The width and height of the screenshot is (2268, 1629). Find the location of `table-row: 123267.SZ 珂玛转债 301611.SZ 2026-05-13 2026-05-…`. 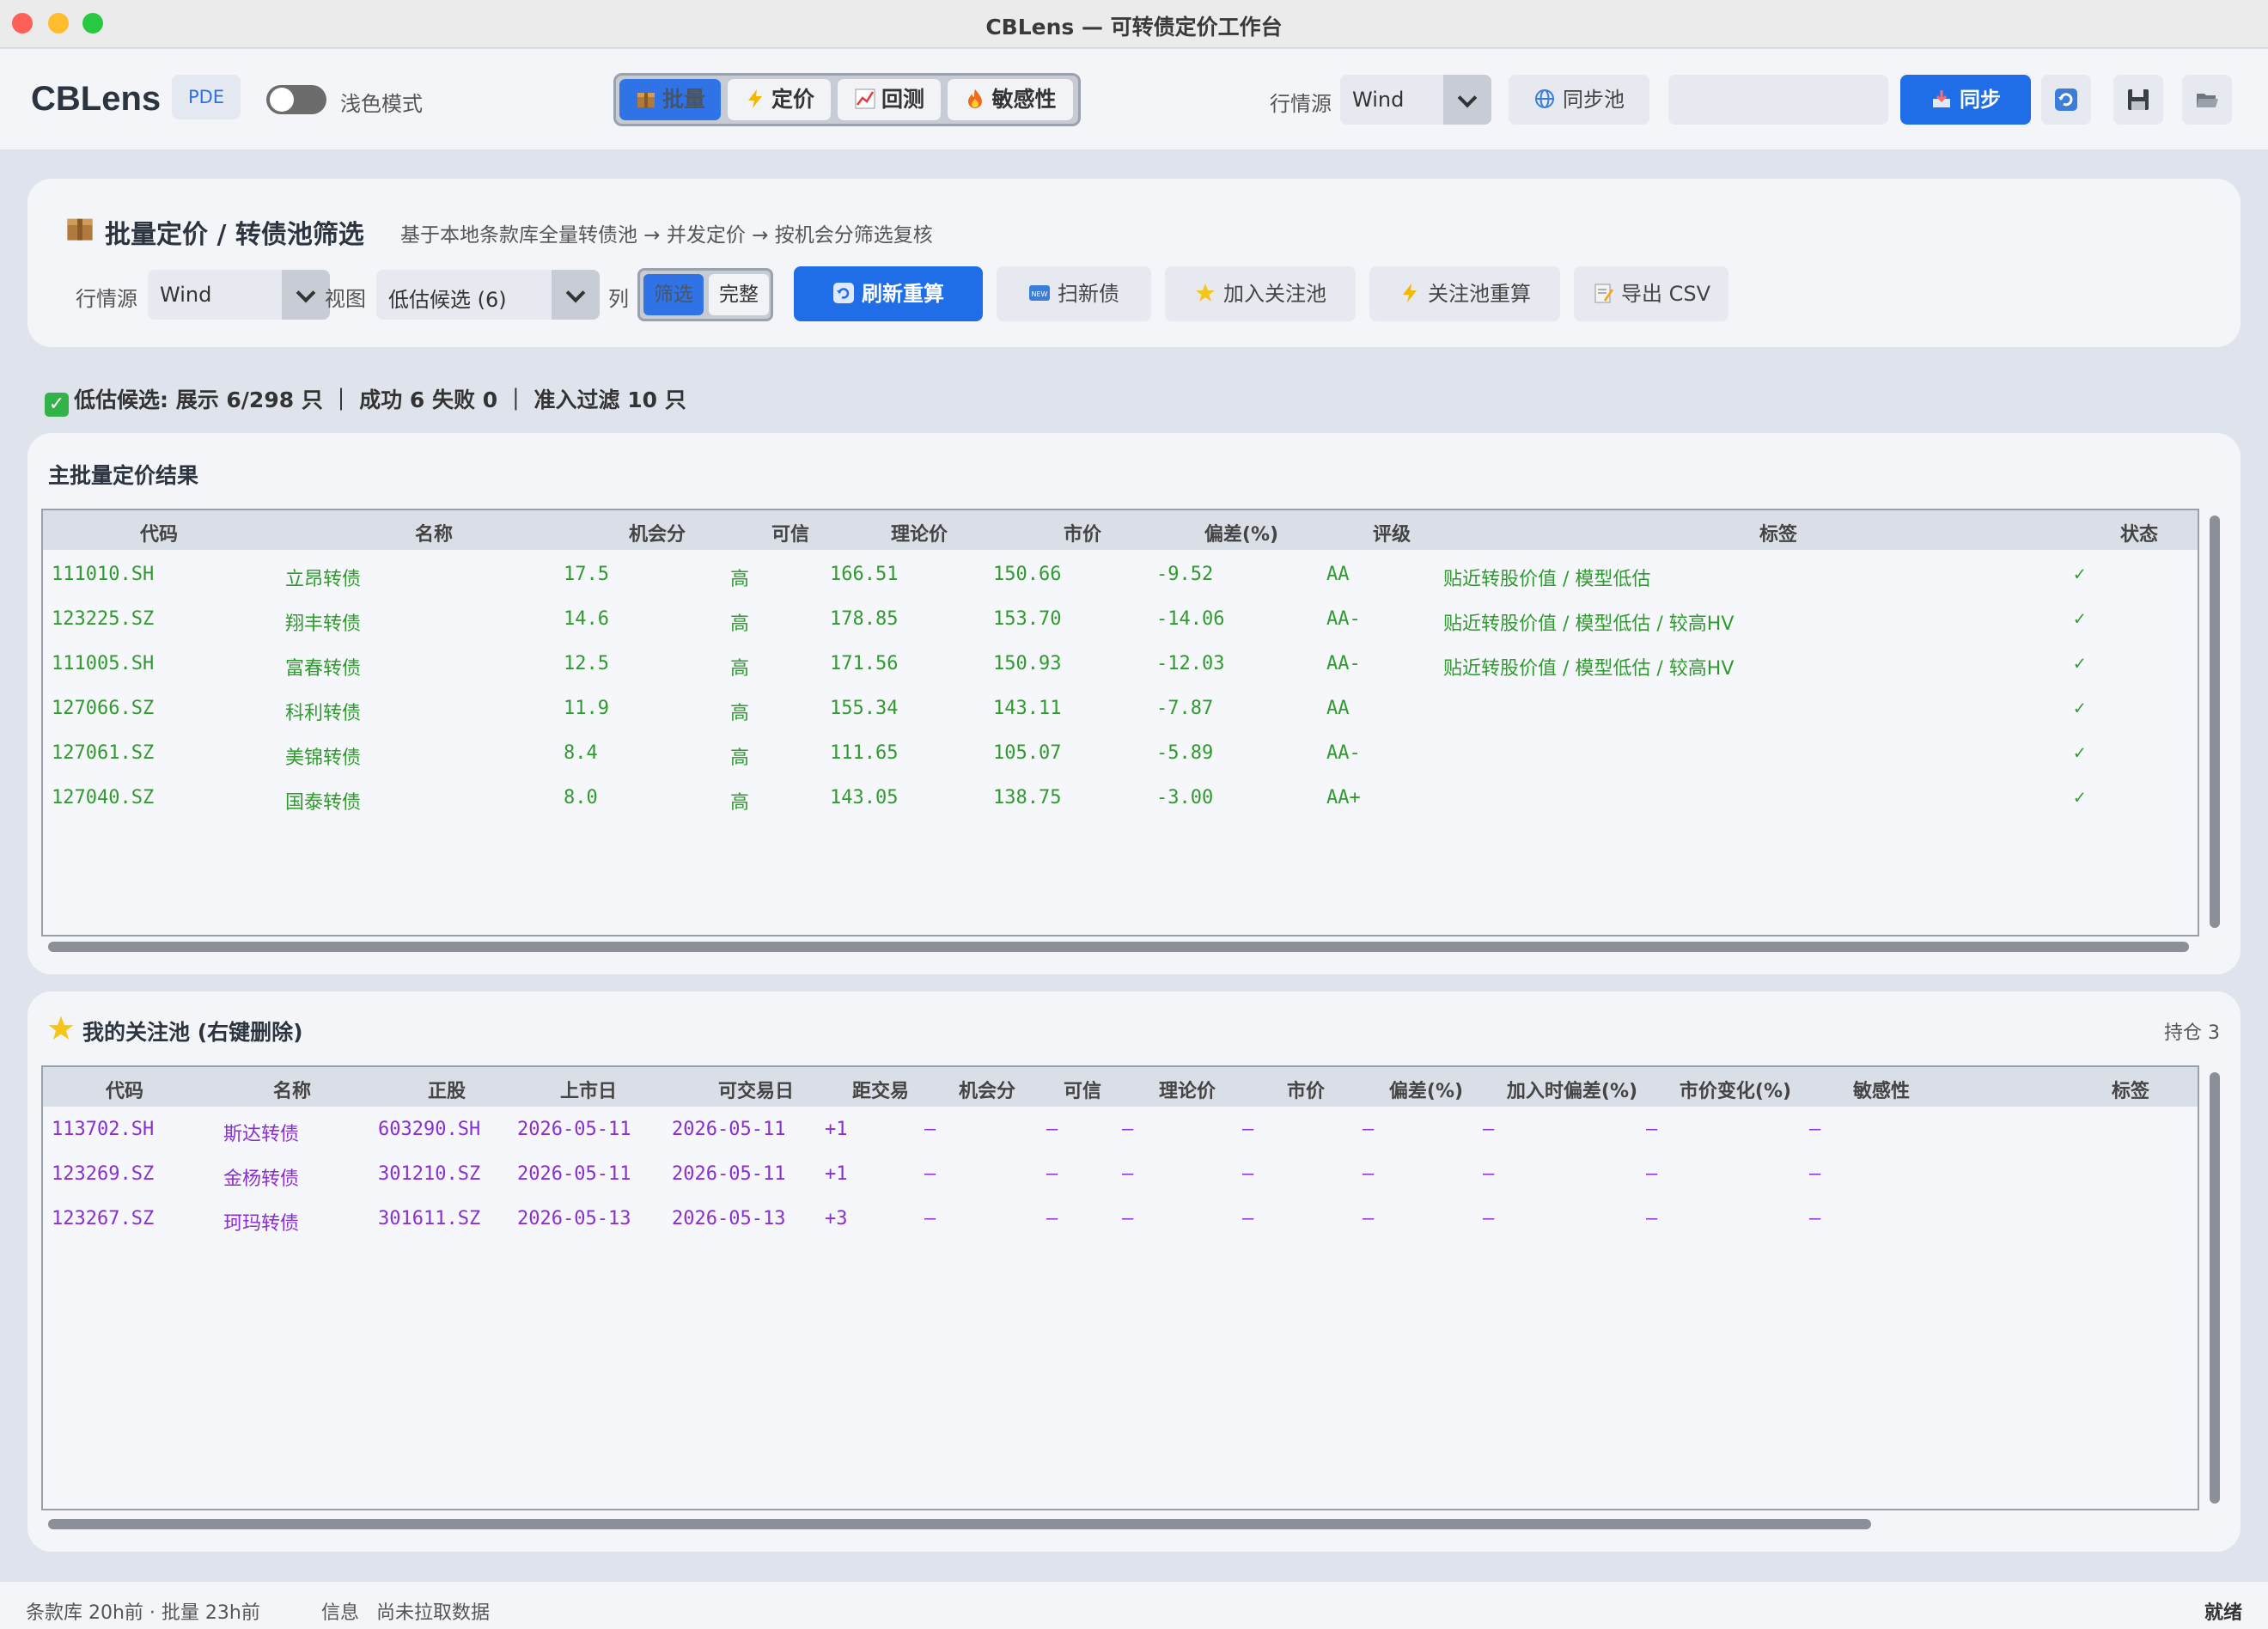

table-row: 123267.SZ 珂玛转债 301611.SZ 2026-05-13 2026-05-… is located at coordinates (1120, 1220).